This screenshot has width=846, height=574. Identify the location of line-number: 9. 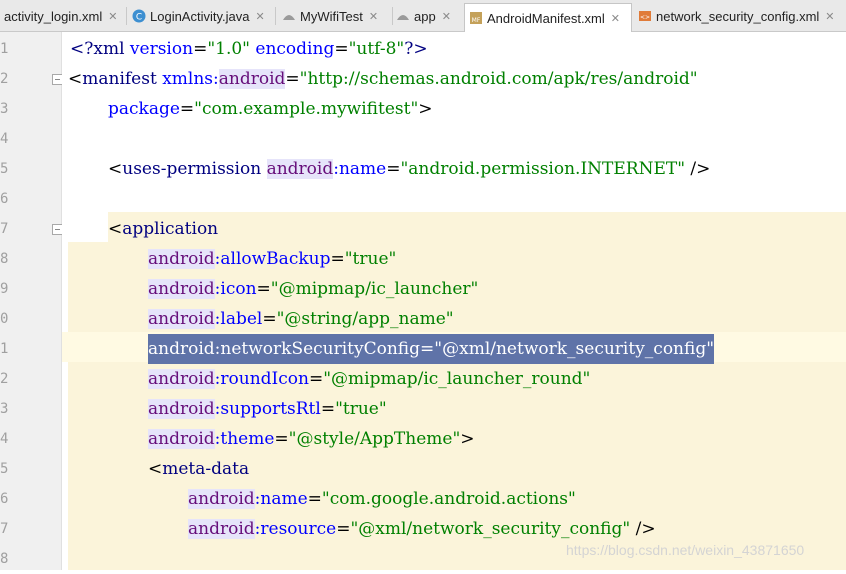
(4, 289).